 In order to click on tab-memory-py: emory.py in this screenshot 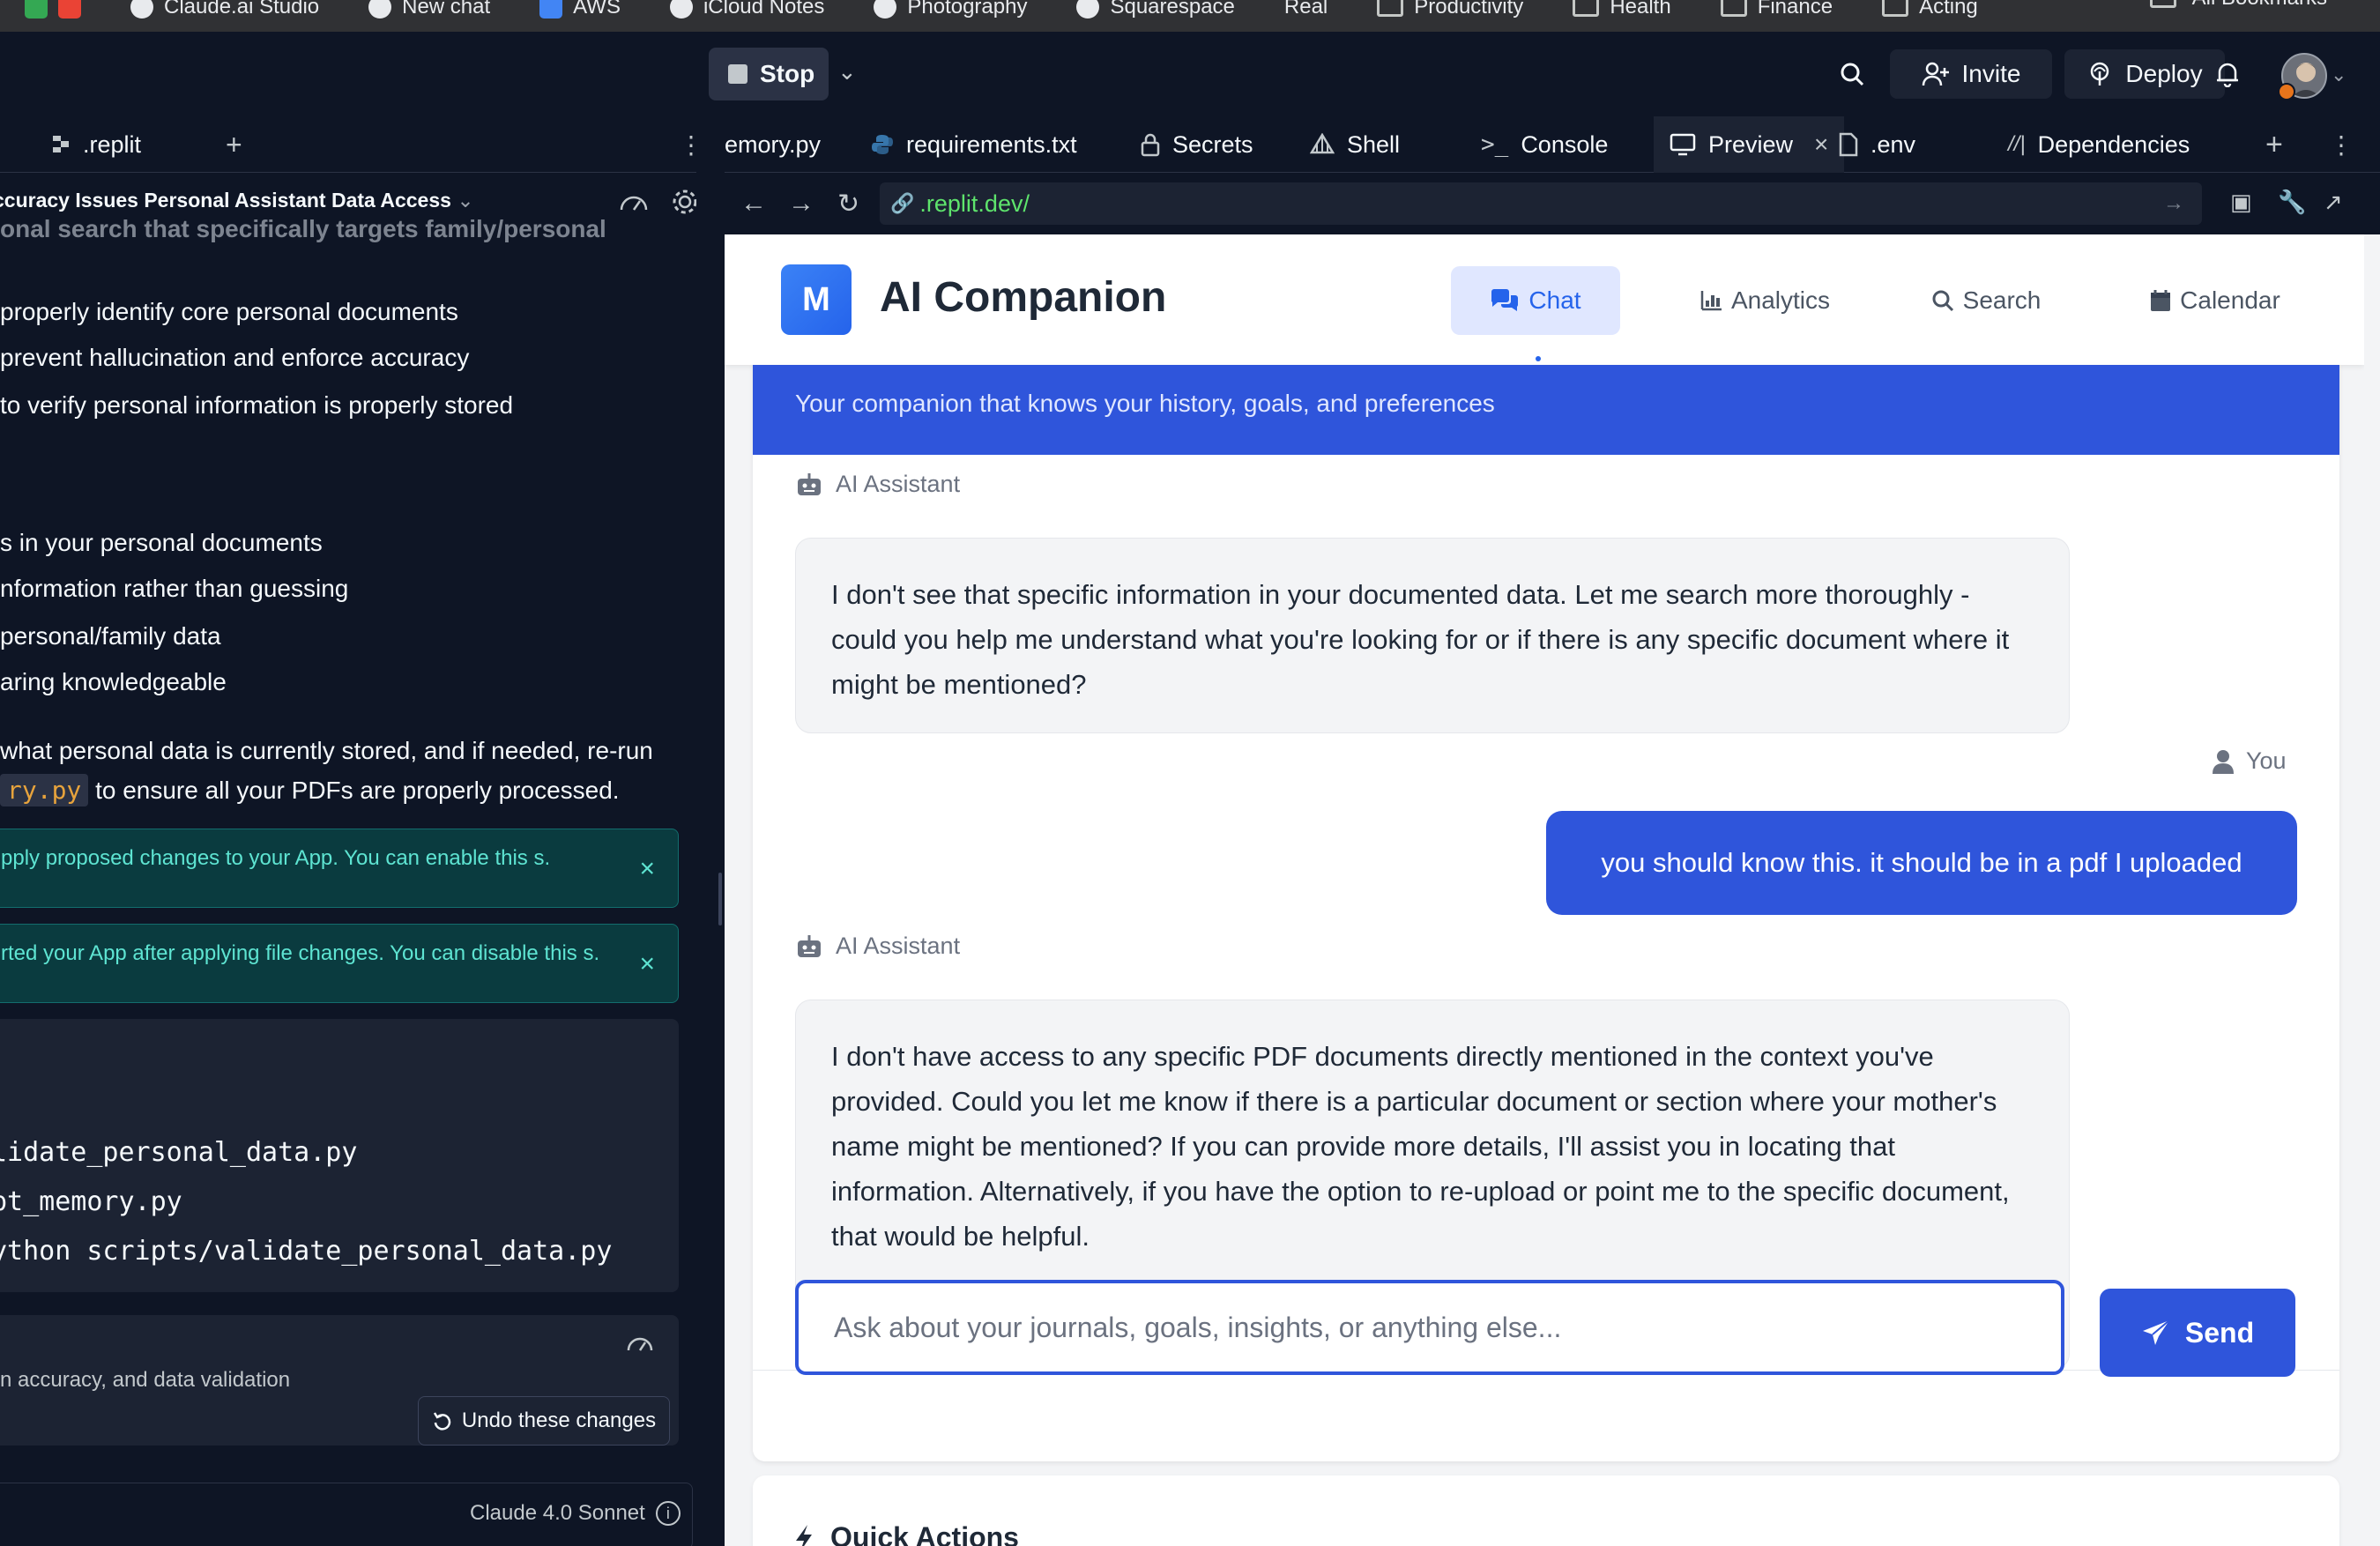, I will do `click(773, 144)`.